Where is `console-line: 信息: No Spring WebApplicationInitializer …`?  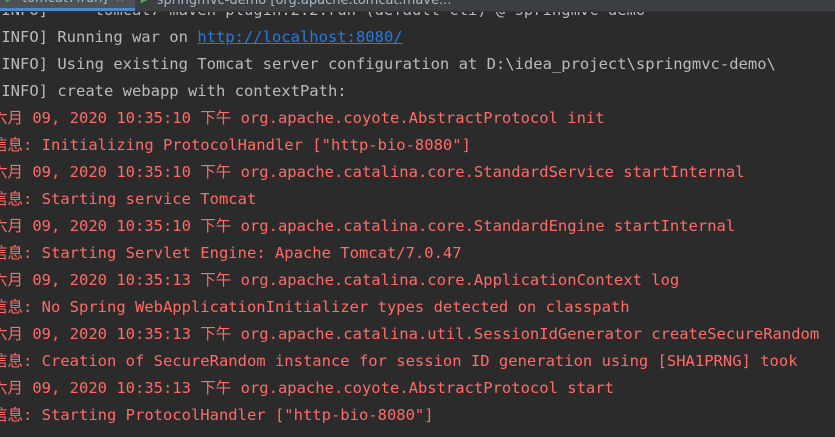
console-line: 信息: No Spring WebApplicationInitializer … is located at coordinates (315, 307).